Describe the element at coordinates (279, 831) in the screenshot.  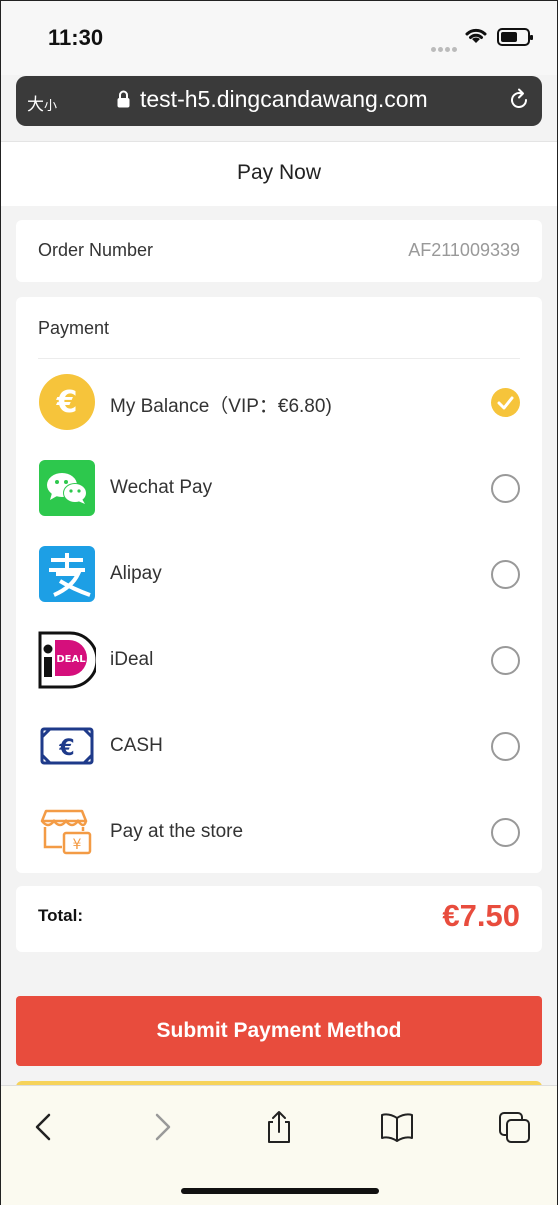
I see `payment-option-store: ¥ Pay at the store` at that location.